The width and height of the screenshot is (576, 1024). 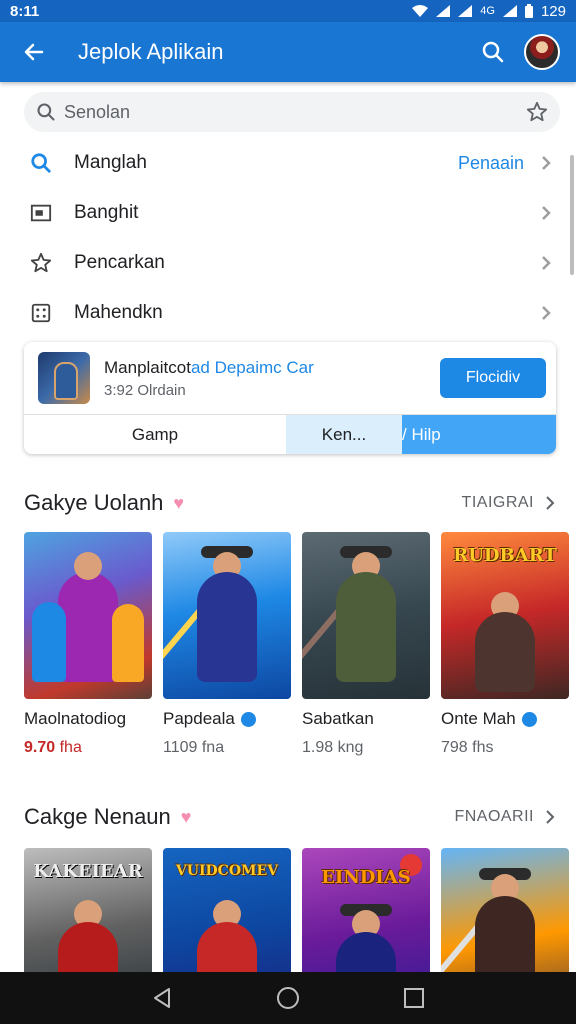 What do you see at coordinates (88, 871) in the screenshot?
I see `game-banner: KAKEIEAR` at bounding box center [88, 871].